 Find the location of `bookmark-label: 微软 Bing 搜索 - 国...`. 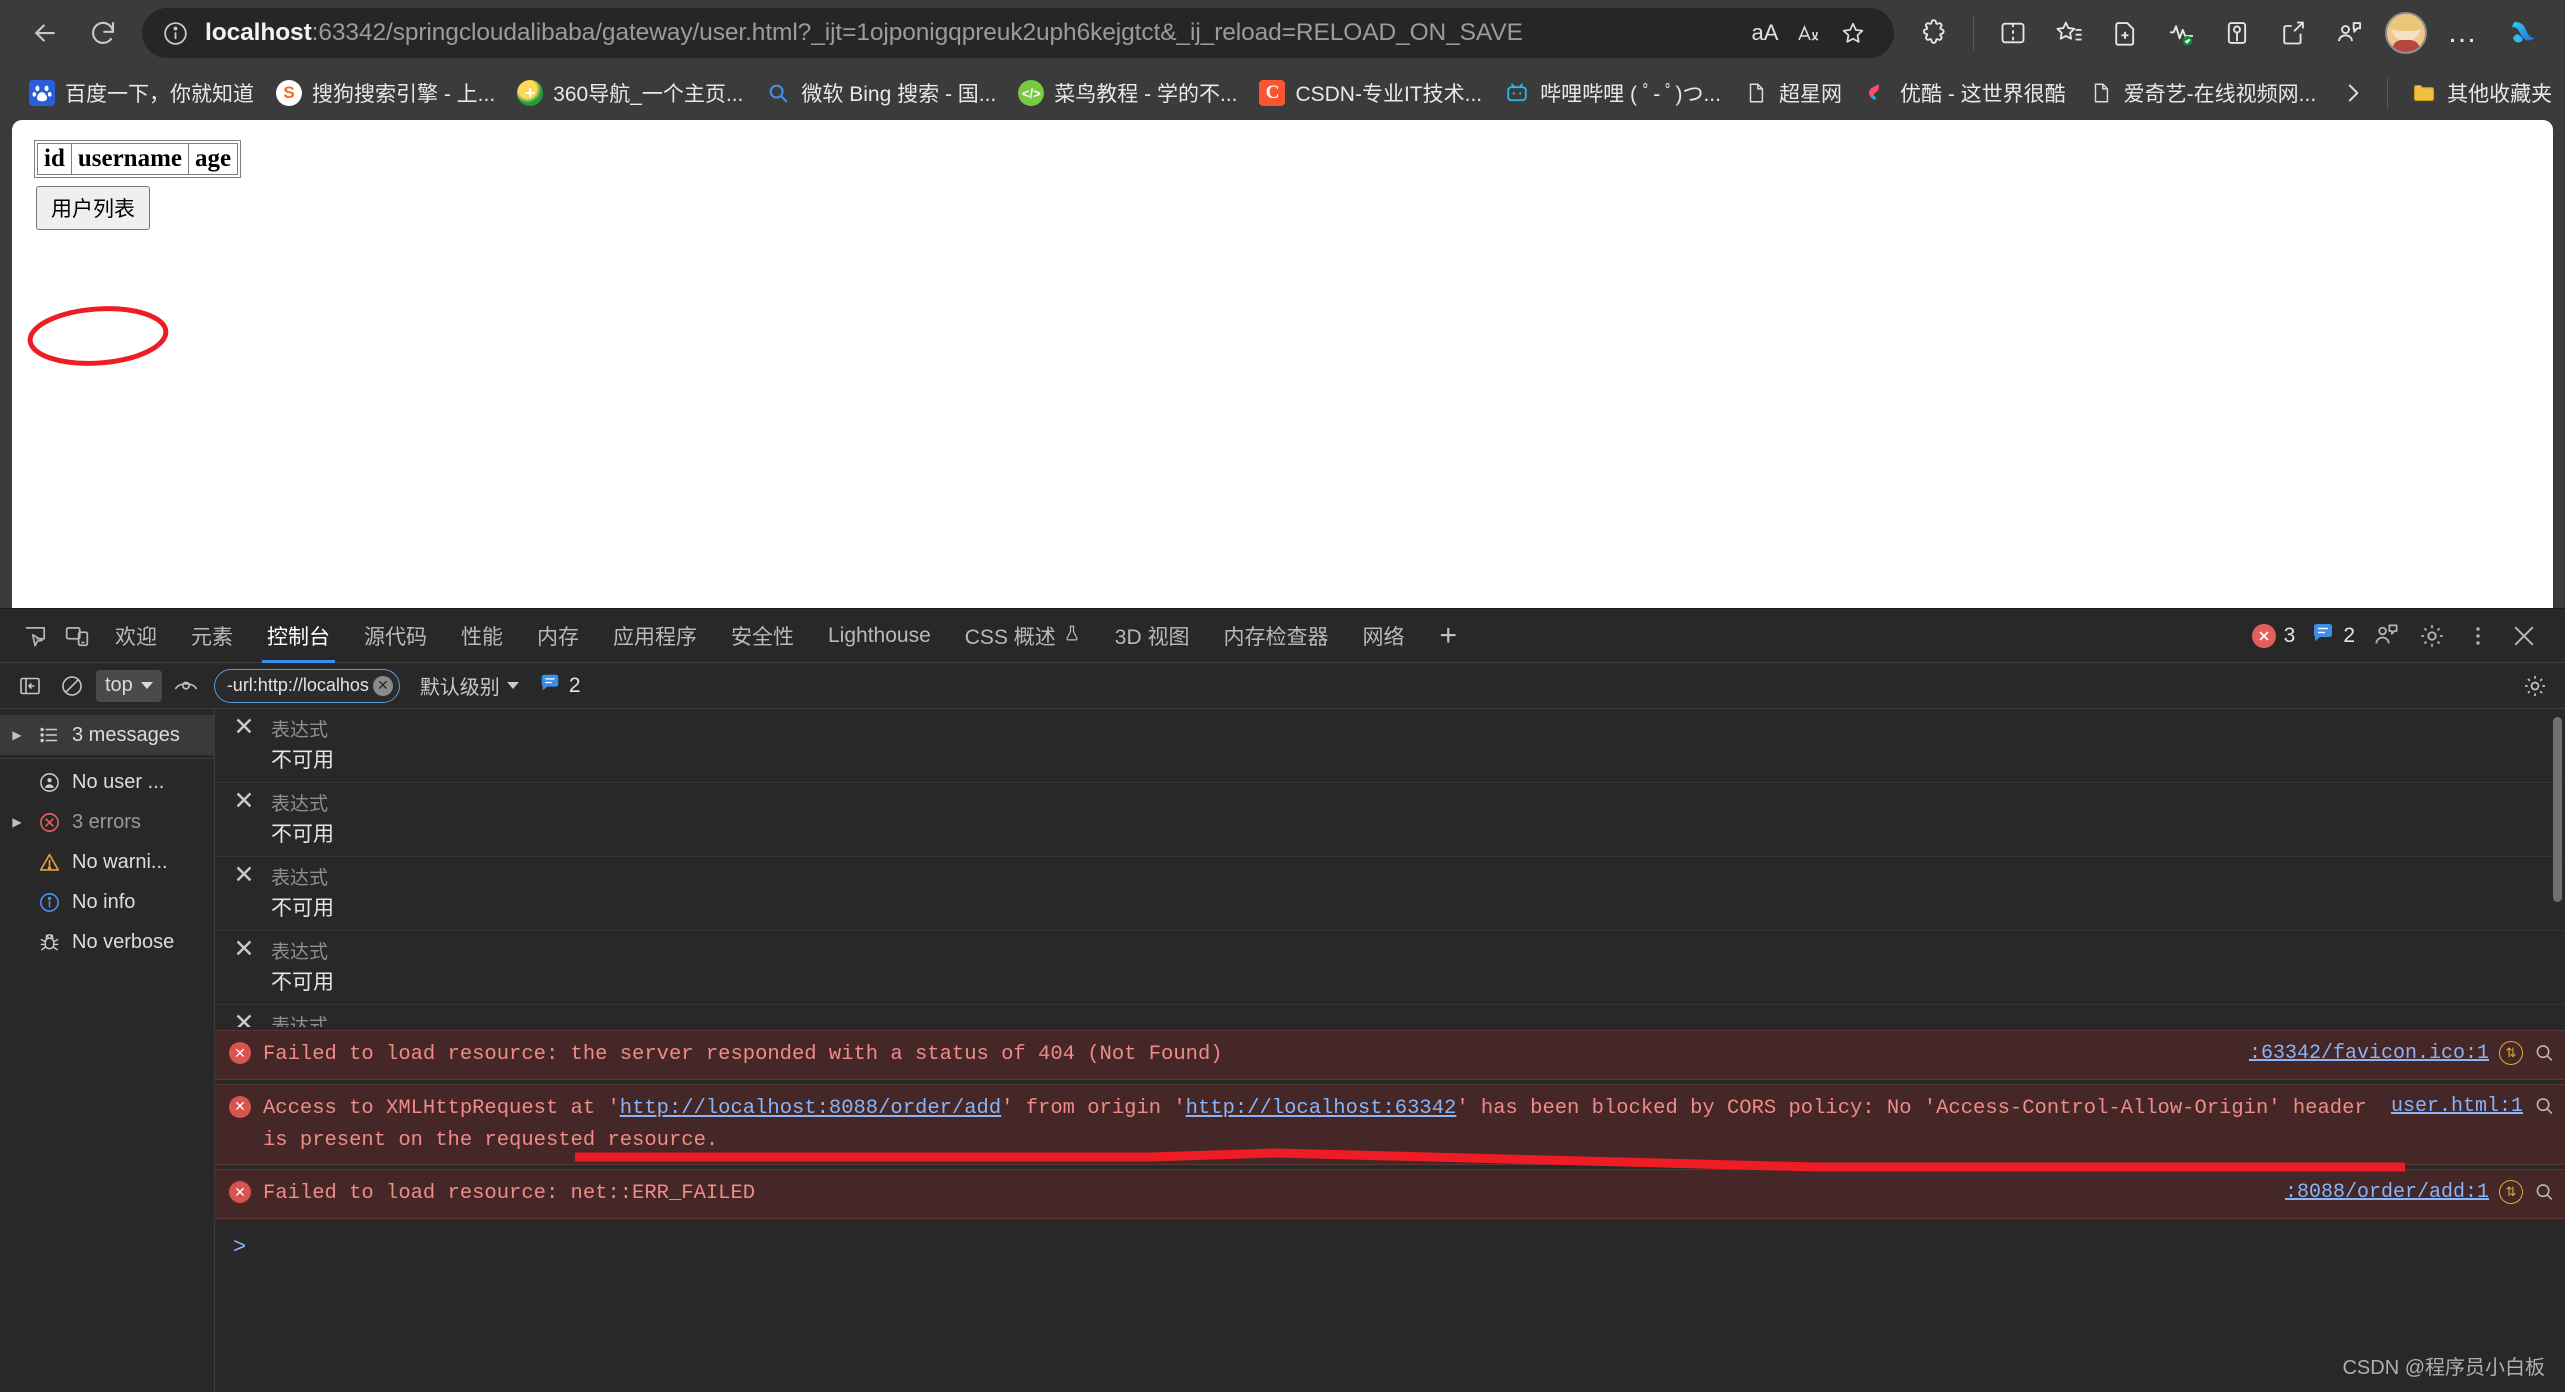

bookmark-label: 微软 Bing 搜索 - 国... is located at coordinates (899, 94).